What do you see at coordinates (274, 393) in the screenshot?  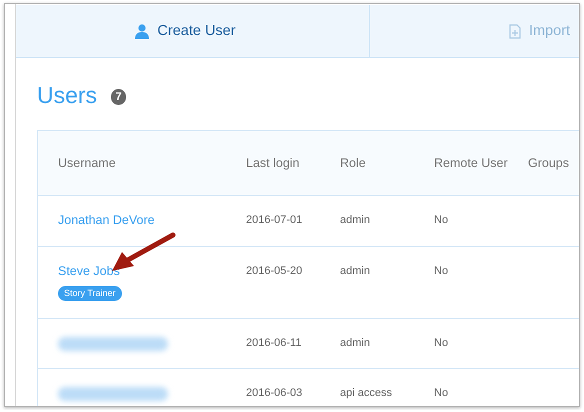 I see `table-cell: 2016-06-03` at bounding box center [274, 393].